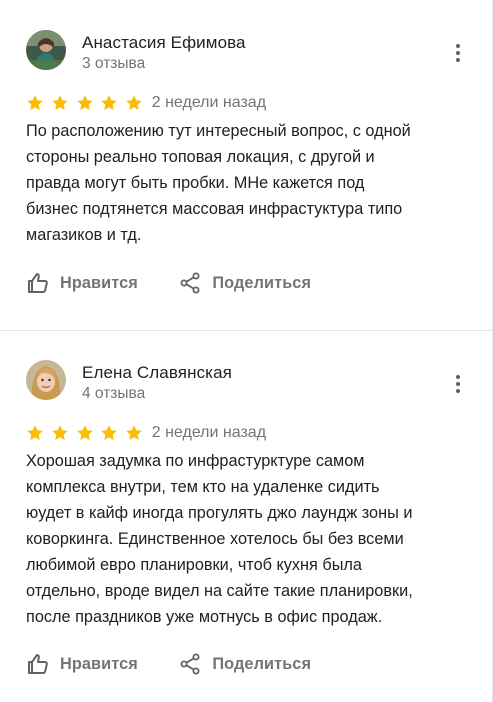 The width and height of the screenshot is (493, 702). What do you see at coordinates (114, 393) in the screenshot?
I see `author-review-count: 4 отзыва` at bounding box center [114, 393].